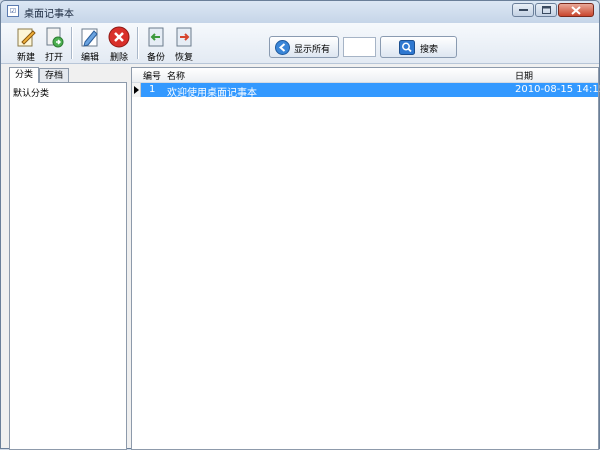  What do you see at coordinates (152, 89) in the screenshot?
I see `row-id: 1` at bounding box center [152, 89].